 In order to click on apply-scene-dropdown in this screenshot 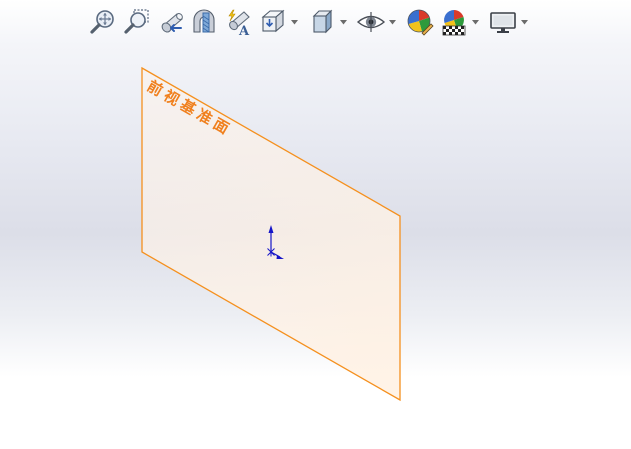, I will do `click(475, 22)`.